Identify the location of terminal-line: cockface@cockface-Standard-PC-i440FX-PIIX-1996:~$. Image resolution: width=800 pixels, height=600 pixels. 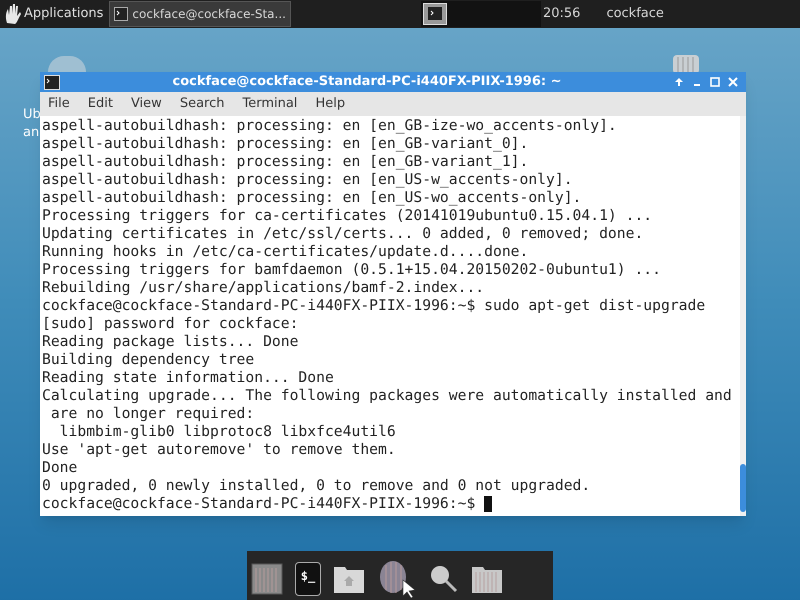
(259, 504).